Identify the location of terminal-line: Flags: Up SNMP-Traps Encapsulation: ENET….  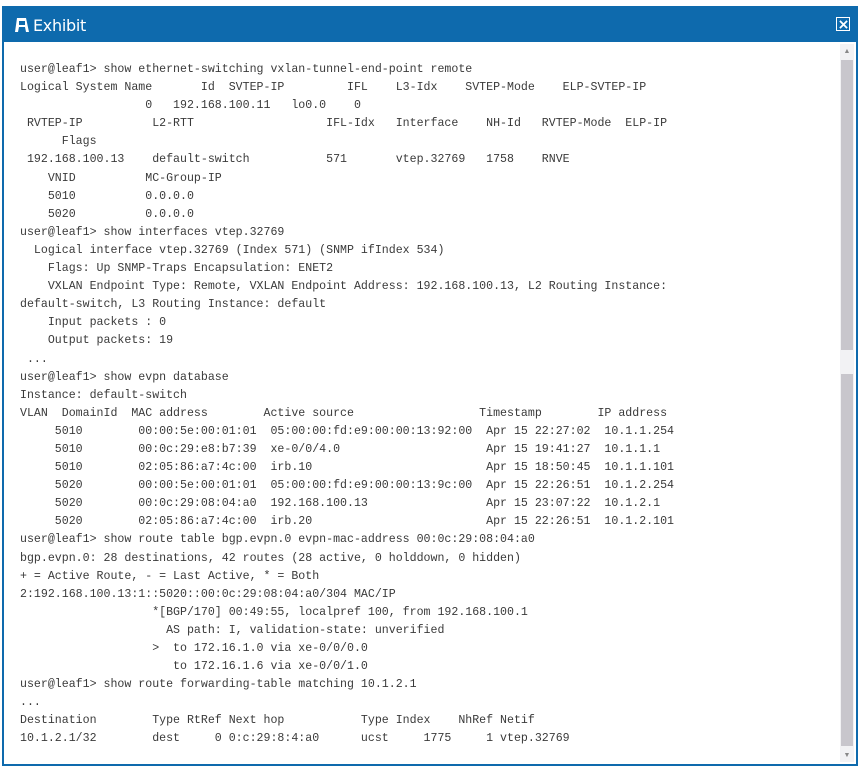
(177, 269).